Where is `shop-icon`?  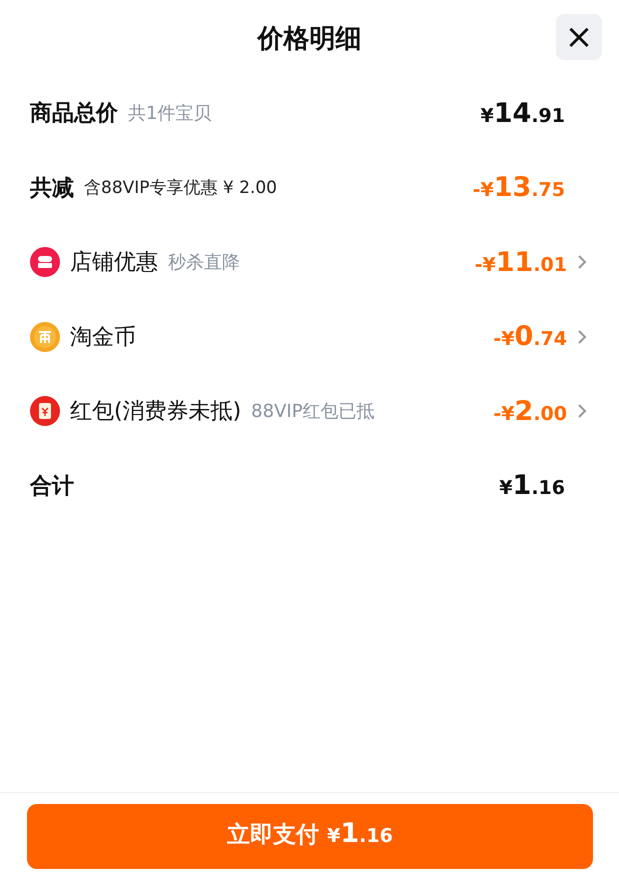
shop-icon is located at coordinates (45, 262).